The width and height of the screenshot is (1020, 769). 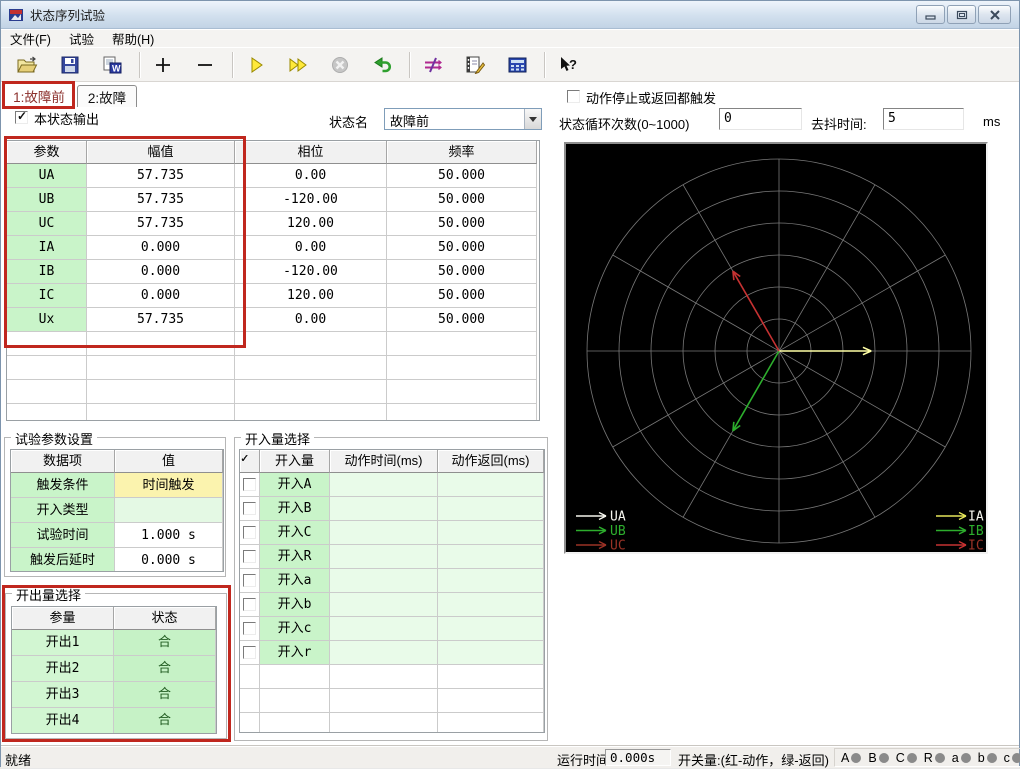 I want to click on close-button, so click(x=994, y=14).